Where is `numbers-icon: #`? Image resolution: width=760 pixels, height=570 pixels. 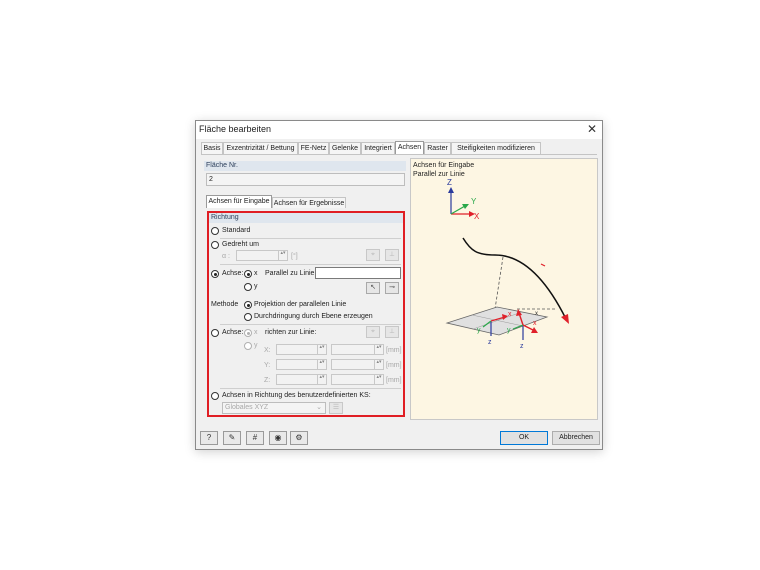 numbers-icon: # is located at coordinates (255, 438).